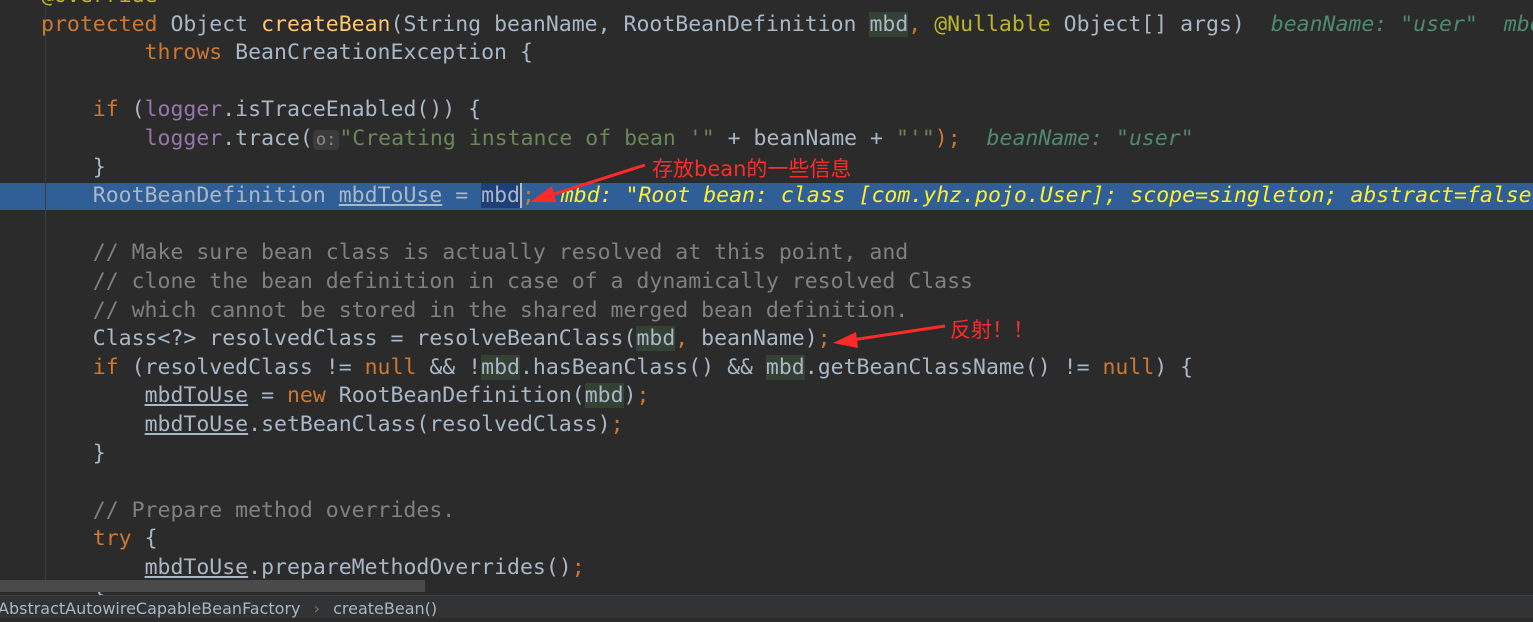  I want to click on code-token: @Override, so click(99, 4).